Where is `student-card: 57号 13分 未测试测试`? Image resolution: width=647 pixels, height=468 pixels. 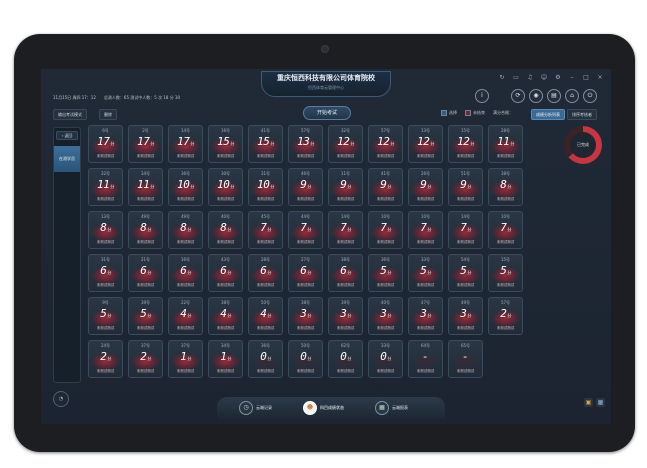
student-card: 57号 13分 未测试测试 is located at coordinates (305, 144).